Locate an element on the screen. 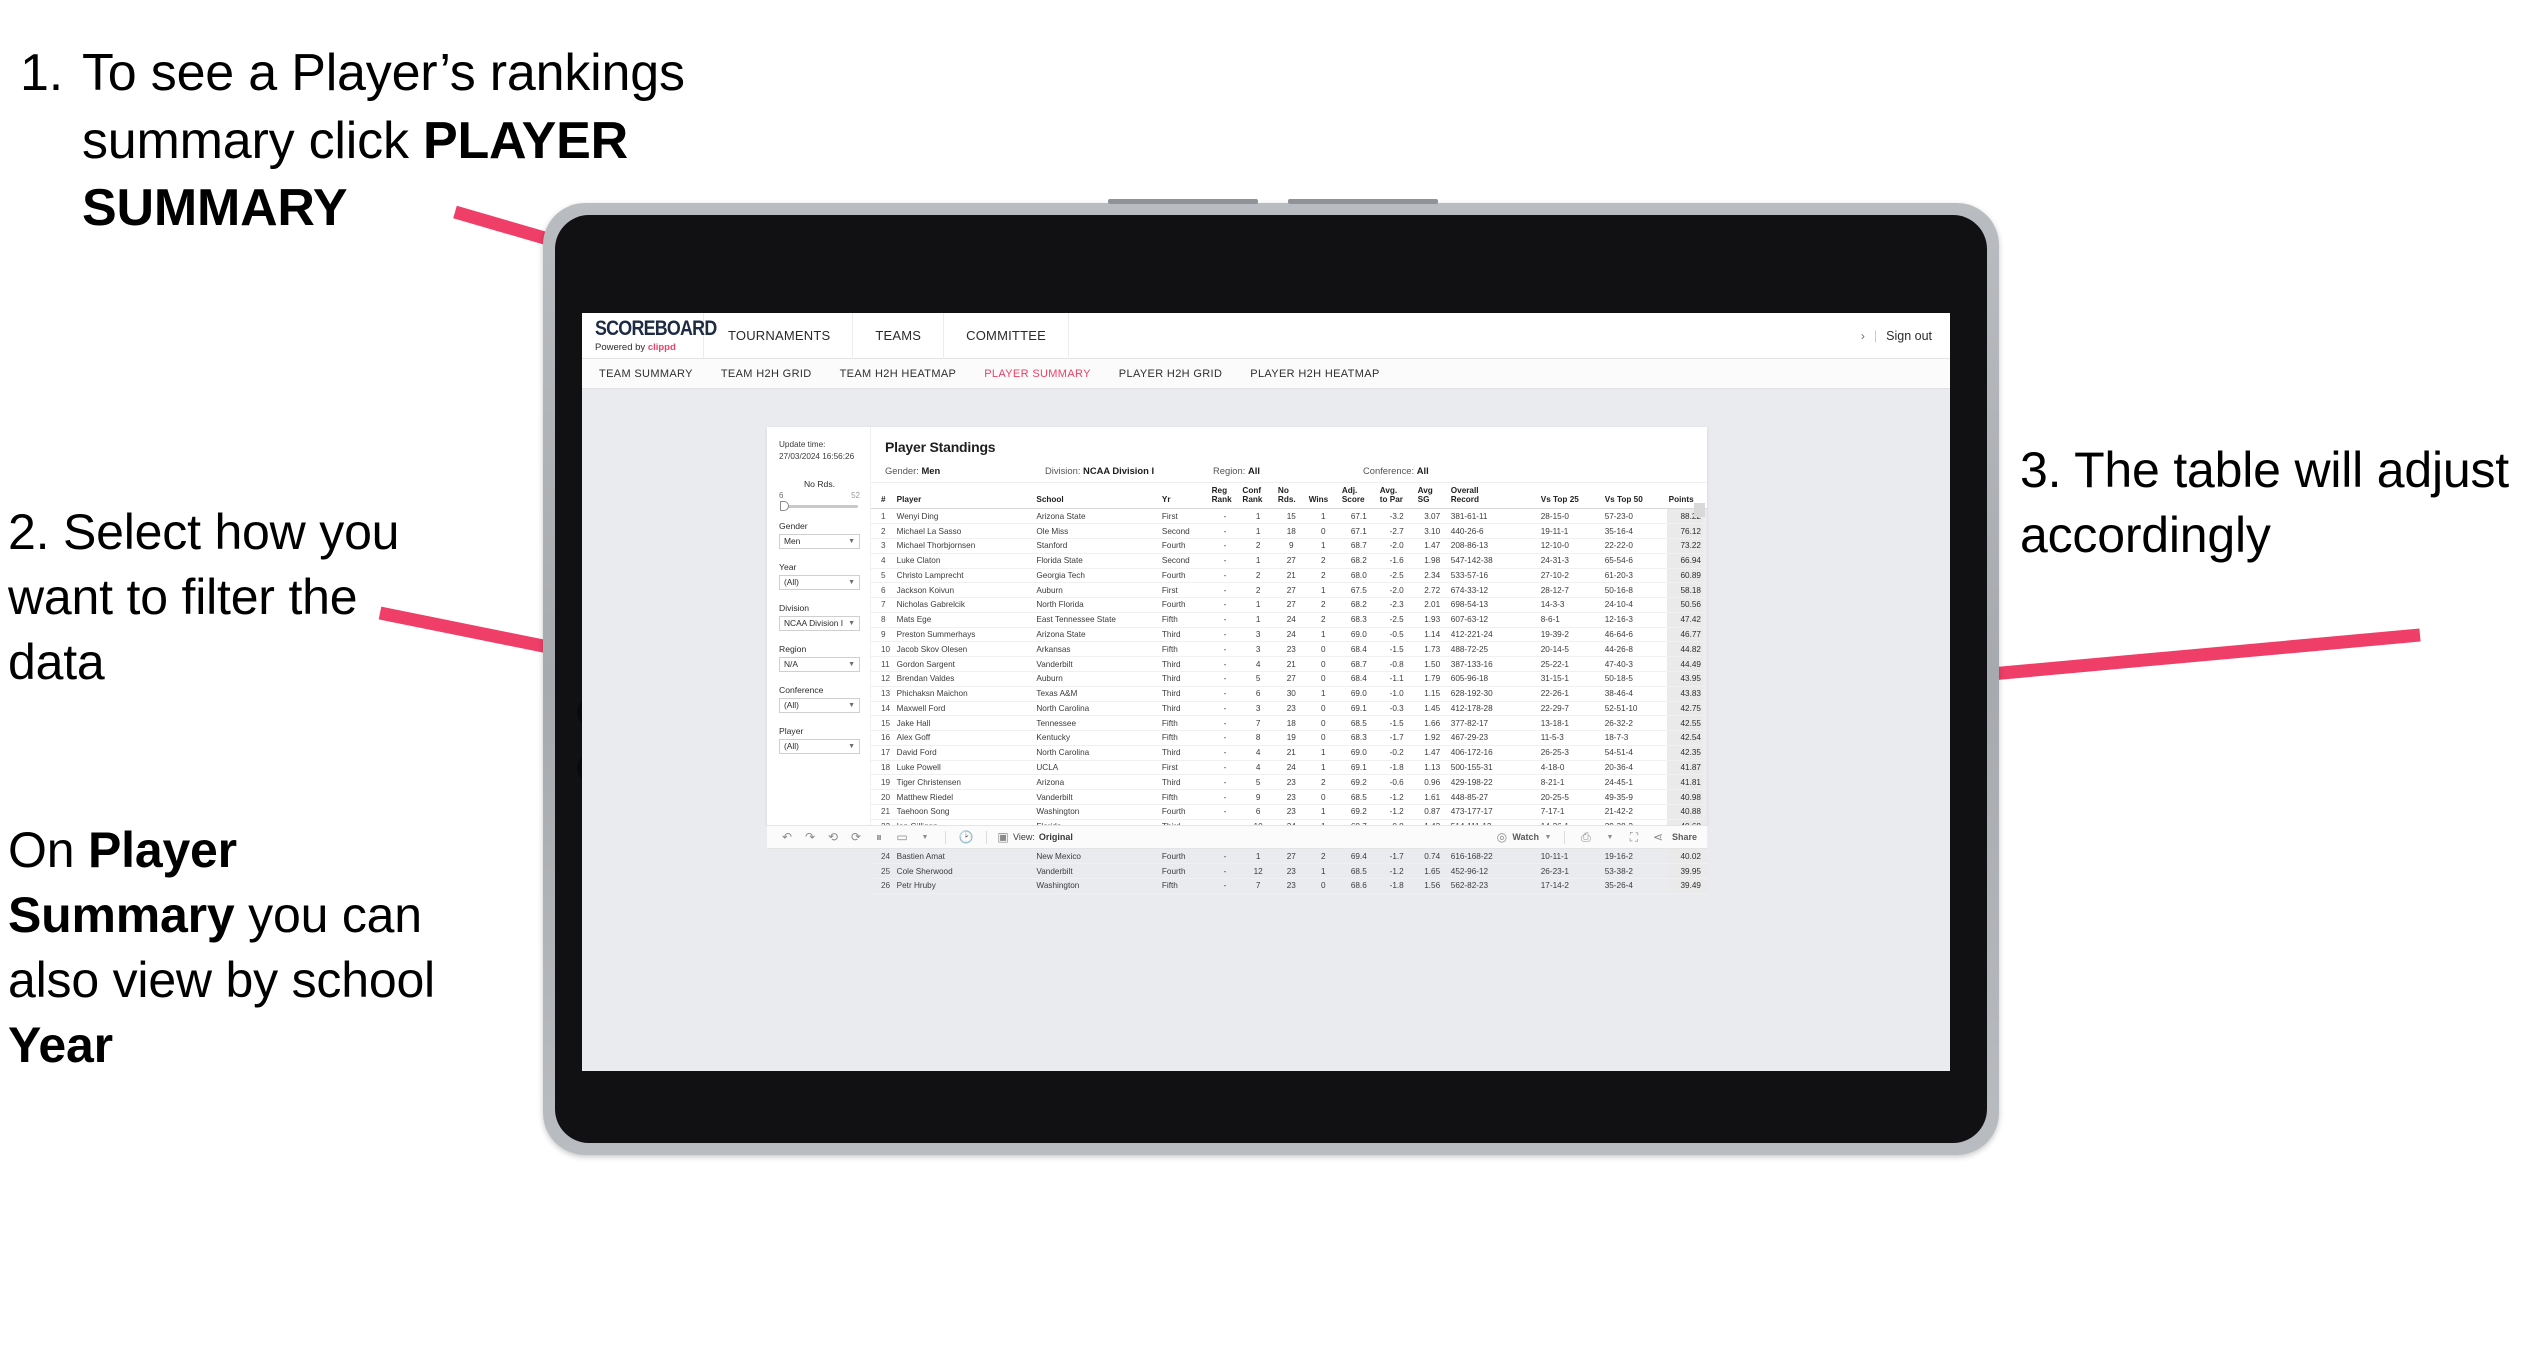 This screenshot has width=2526, height=1359. view-original-icon: ▭ is located at coordinates (902, 837).